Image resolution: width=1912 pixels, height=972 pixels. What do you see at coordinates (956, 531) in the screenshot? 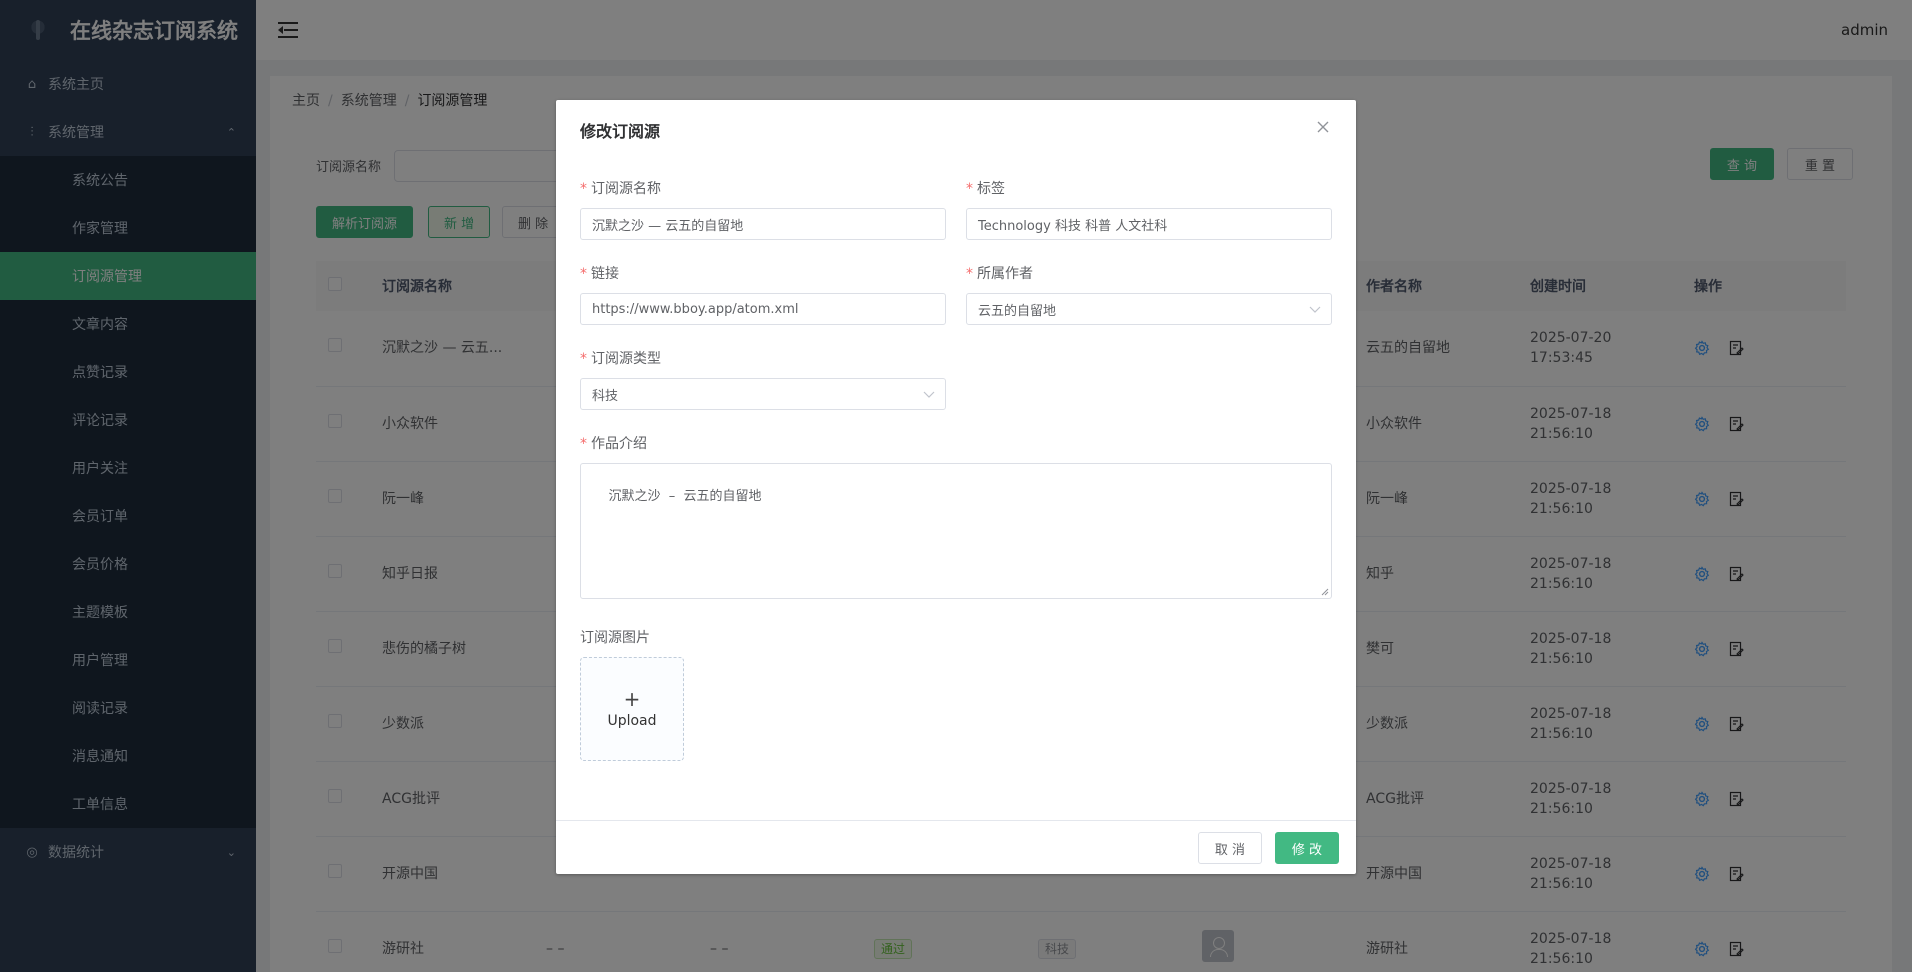
I see `intro-textarea: 沉默之沙 – 云五的自留地` at bounding box center [956, 531].